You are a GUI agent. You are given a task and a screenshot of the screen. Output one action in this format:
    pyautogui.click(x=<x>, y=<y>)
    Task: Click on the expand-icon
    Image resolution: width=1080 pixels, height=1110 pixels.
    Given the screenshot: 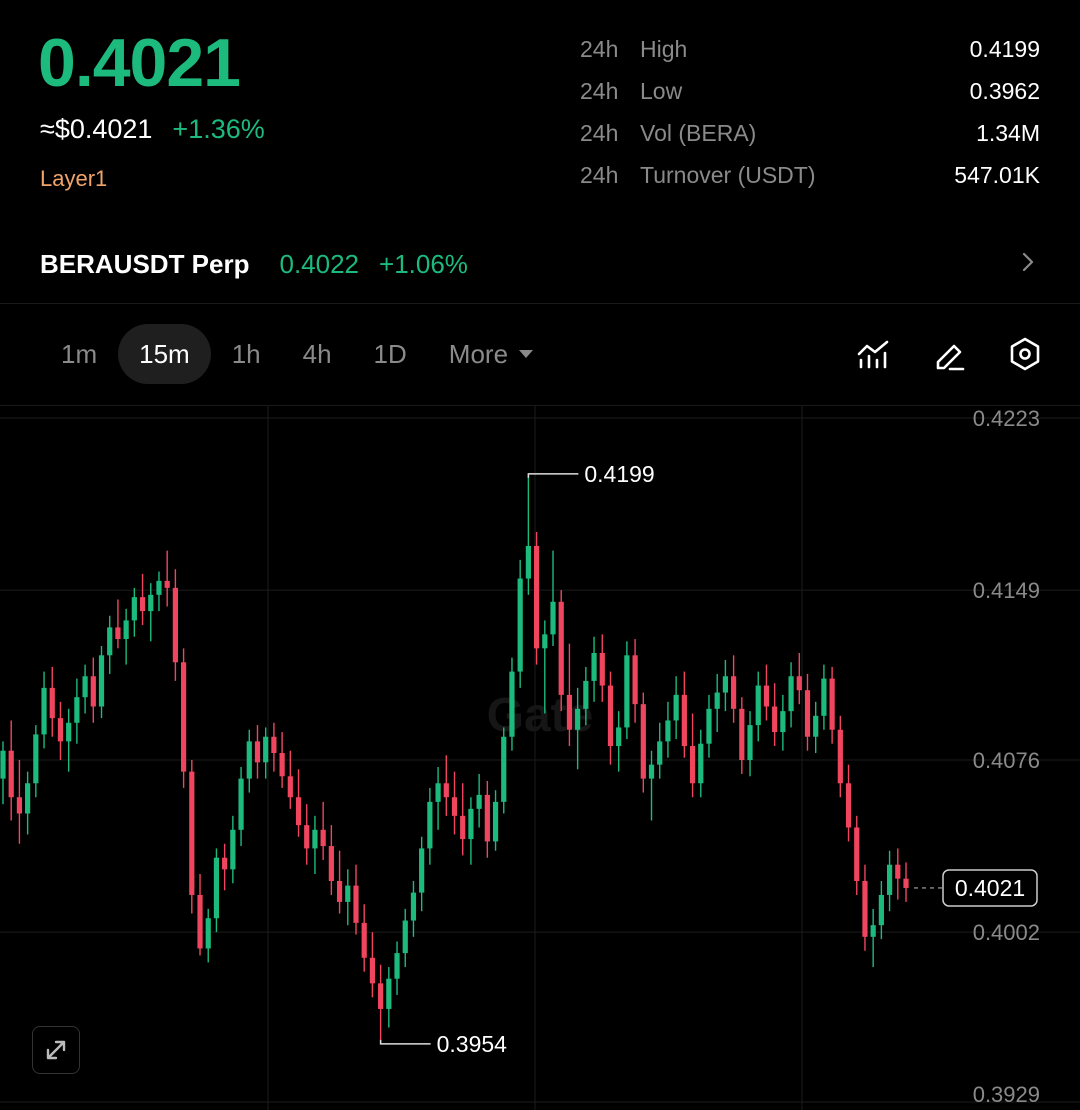 What is the action you would take?
    pyautogui.click(x=56, y=1050)
    